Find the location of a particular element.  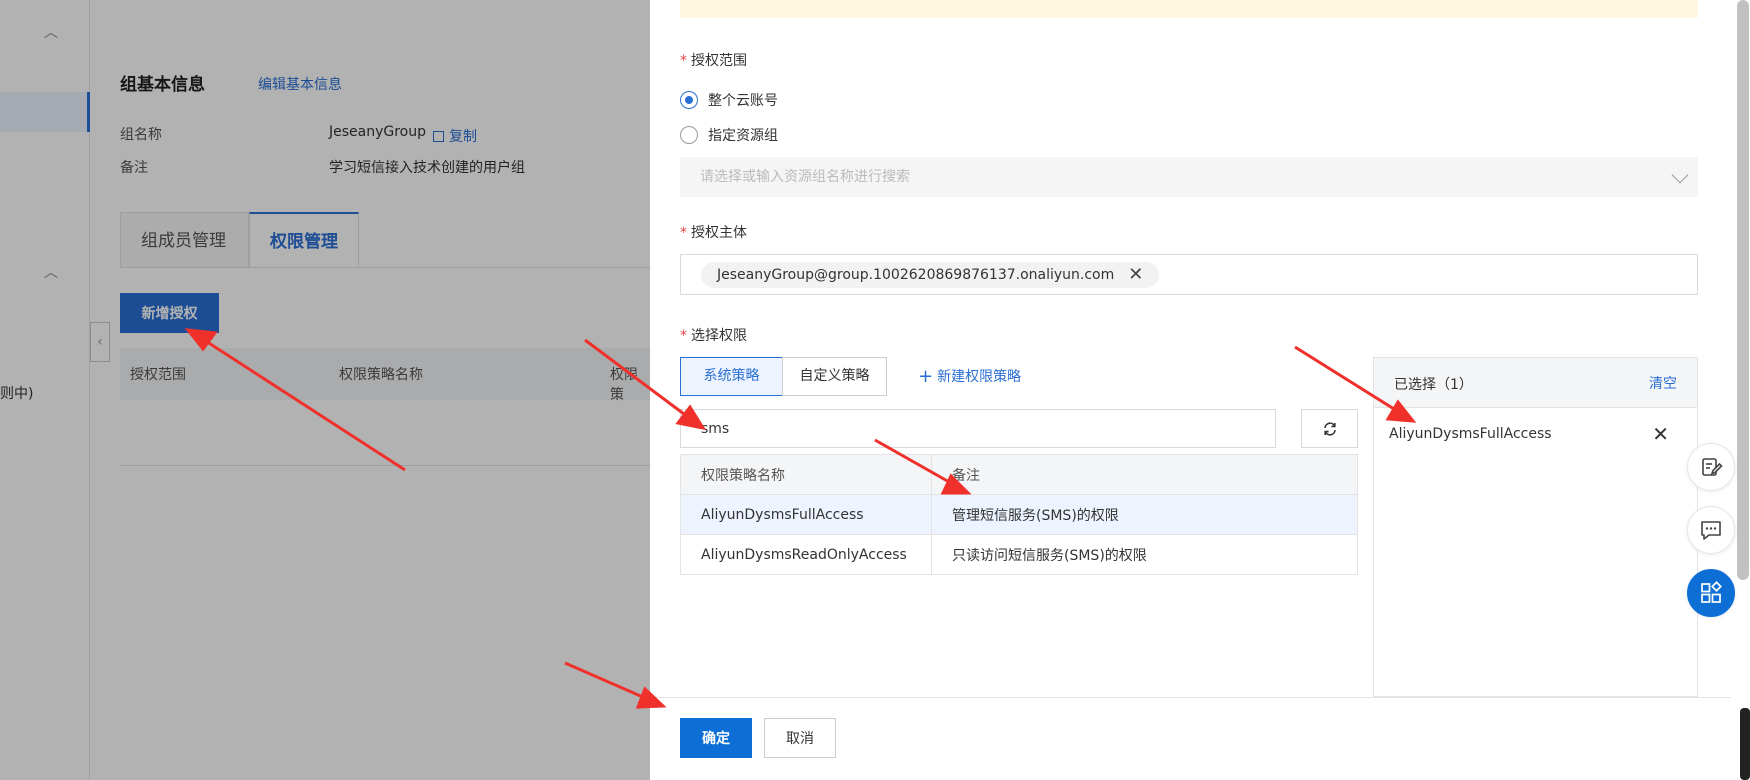

apps-icon is located at coordinates (1711, 592).